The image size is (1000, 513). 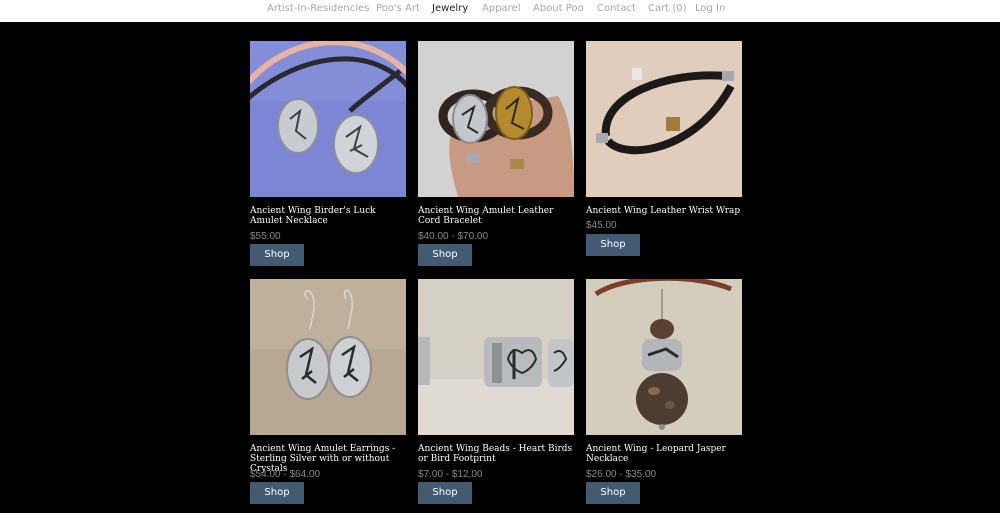 What do you see at coordinates (667, 8) in the screenshot?
I see `nav-link-cart: Cart (0)` at bounding box center [667, 8].